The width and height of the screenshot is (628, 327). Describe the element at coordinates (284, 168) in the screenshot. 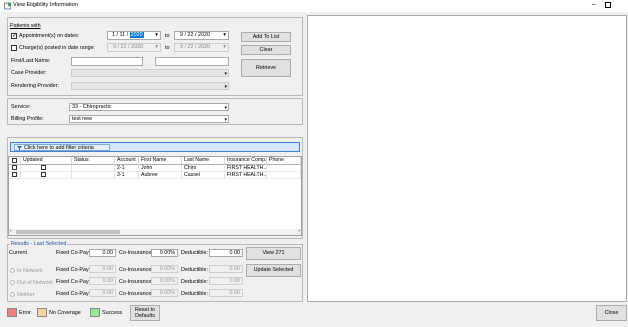

I see `cell-phone` at that location.